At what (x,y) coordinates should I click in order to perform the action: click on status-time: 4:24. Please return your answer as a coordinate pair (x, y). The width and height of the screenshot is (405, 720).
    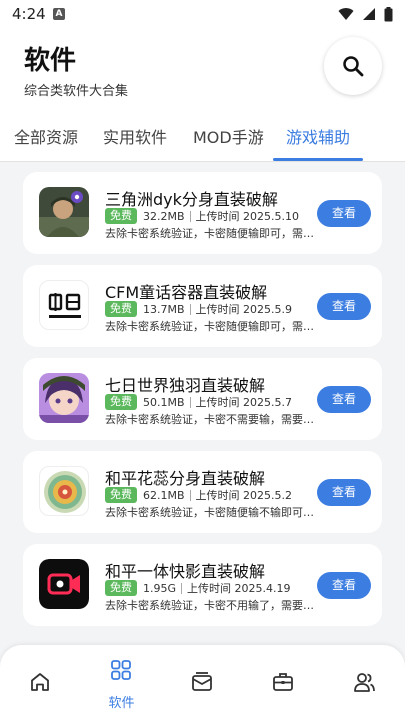
    Looking at the image, I should click on (29, 14).